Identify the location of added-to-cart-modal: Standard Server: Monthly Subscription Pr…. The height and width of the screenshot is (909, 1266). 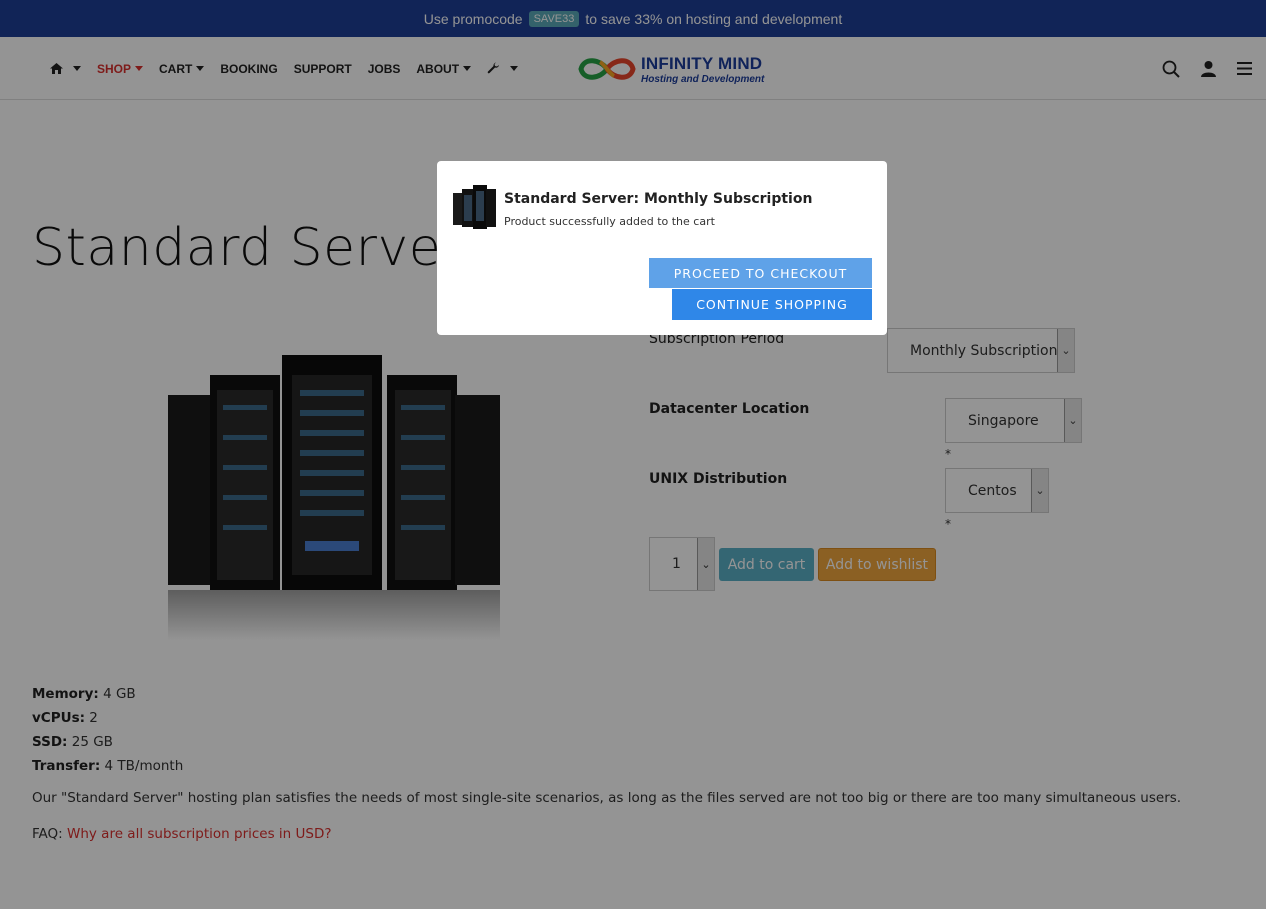
(662, 248).